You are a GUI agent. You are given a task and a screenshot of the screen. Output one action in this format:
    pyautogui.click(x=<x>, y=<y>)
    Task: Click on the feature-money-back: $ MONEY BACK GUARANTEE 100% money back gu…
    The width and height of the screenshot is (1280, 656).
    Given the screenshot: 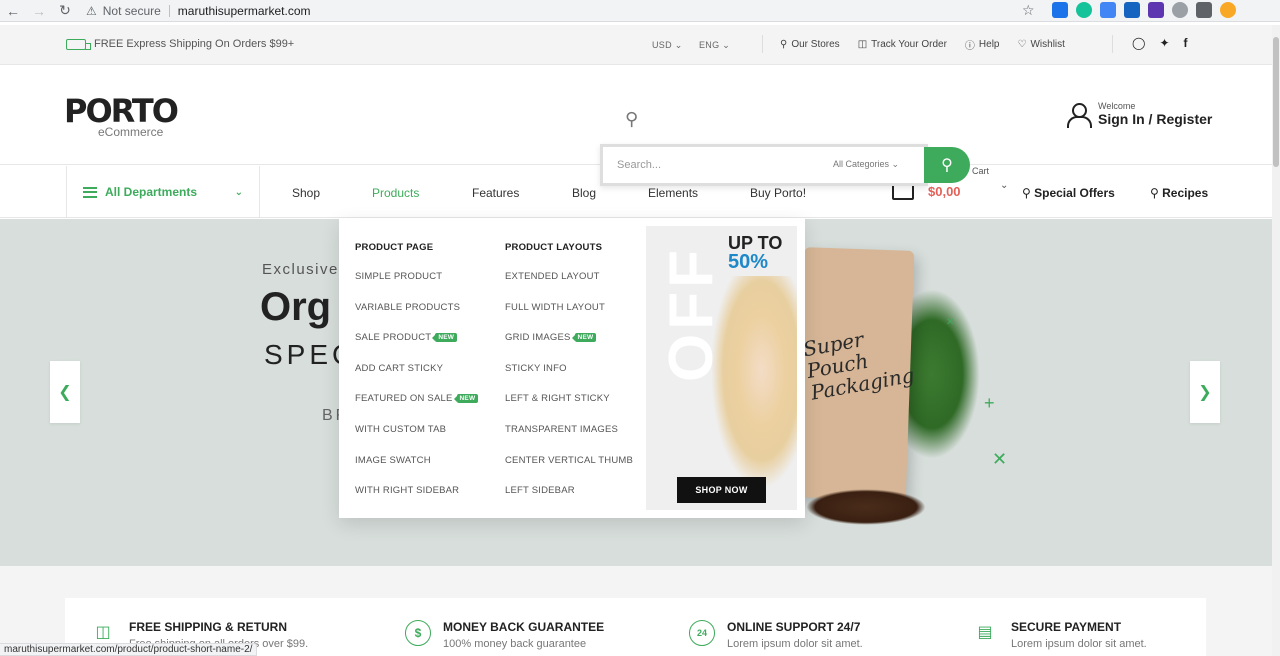 What is the action you would take?
    pyautogui.click(x=504, y=635)
    